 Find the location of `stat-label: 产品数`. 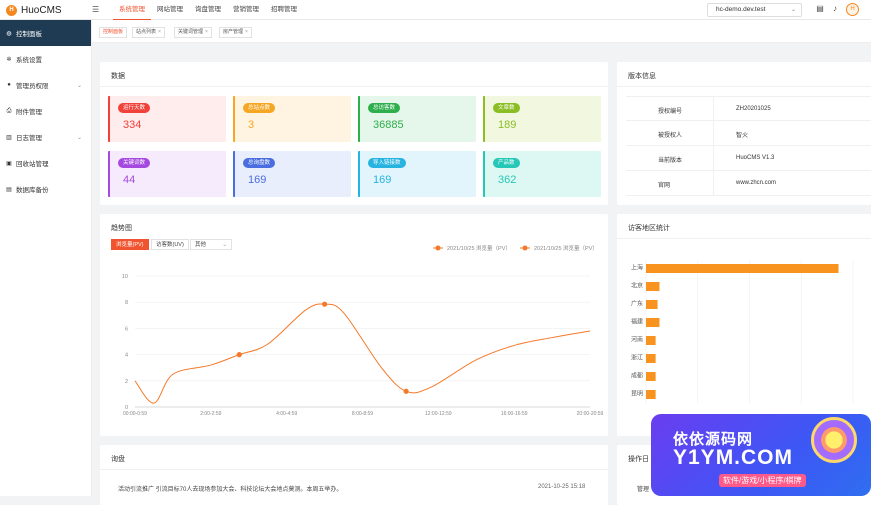

stat-label: 产品数 is located at coordinates (506, 163).